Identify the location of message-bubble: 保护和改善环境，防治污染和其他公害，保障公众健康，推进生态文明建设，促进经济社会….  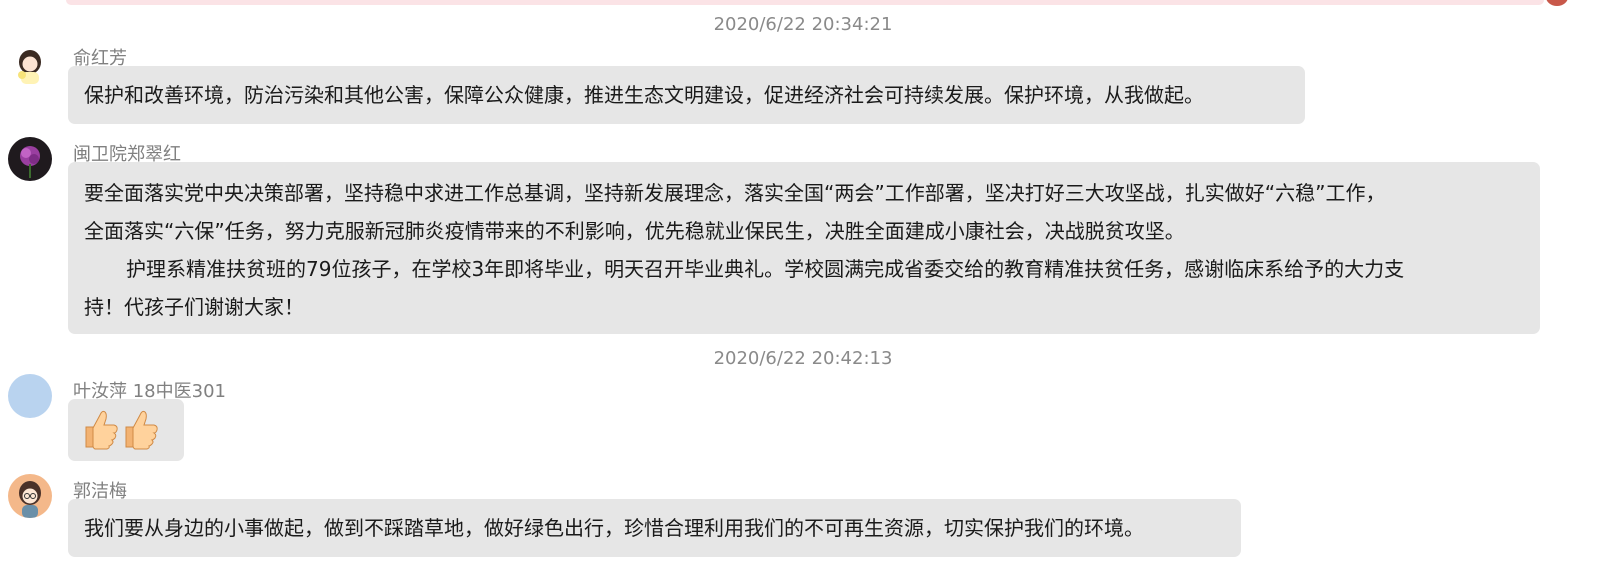
(686, 95).